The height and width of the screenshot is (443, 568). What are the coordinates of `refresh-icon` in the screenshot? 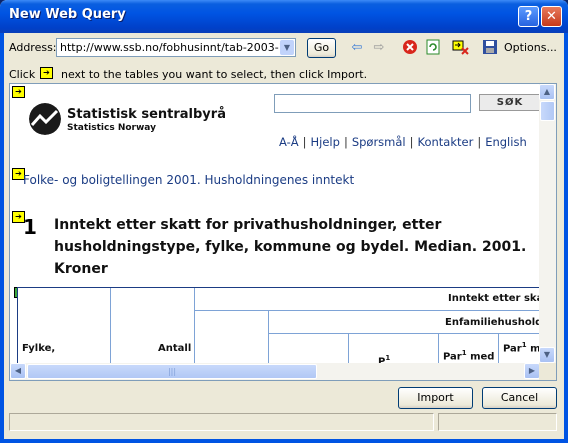 It's located at (433, 48).